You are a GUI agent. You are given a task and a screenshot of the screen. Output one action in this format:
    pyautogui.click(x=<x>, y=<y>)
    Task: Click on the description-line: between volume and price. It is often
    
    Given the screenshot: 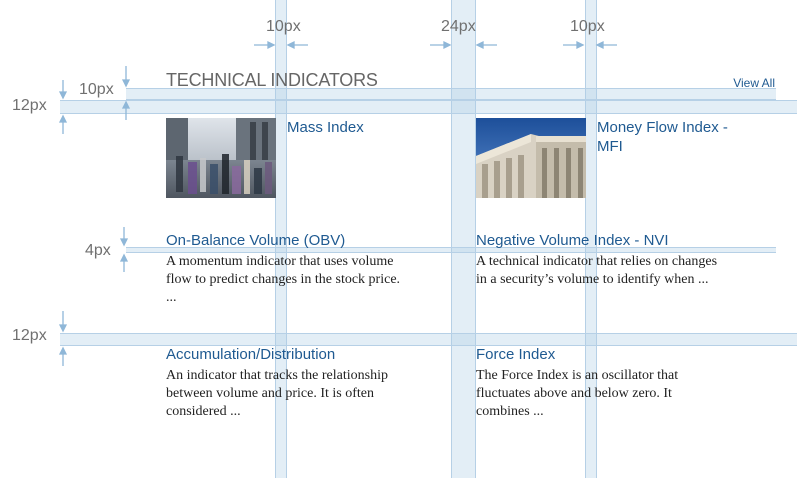 What is the action you would take?
    pyautogui.click(x=270, y=393)
    